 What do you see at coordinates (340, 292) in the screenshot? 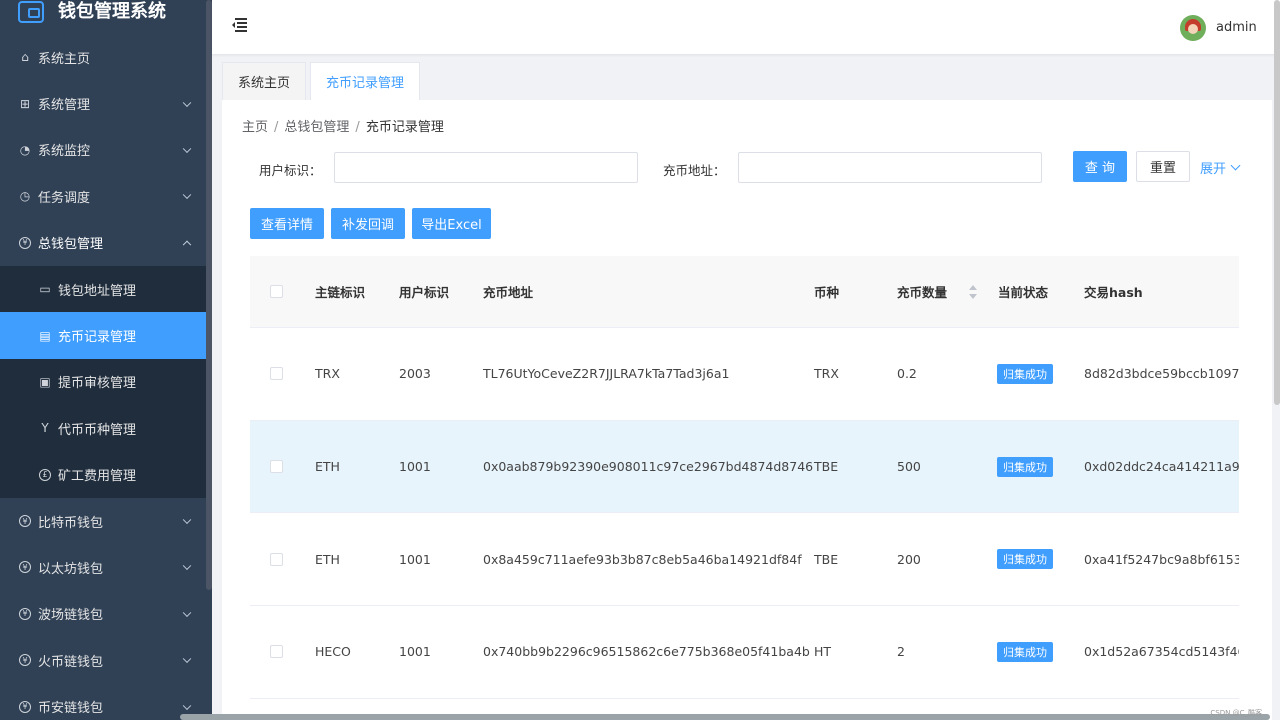
I see `column-header: 主链标识` at bounding box center [340, 292].